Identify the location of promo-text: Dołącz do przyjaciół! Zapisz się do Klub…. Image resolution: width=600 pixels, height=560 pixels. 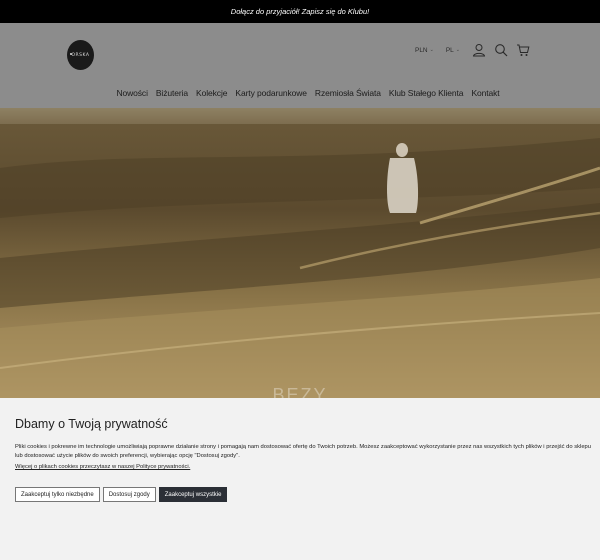
(300, 11).